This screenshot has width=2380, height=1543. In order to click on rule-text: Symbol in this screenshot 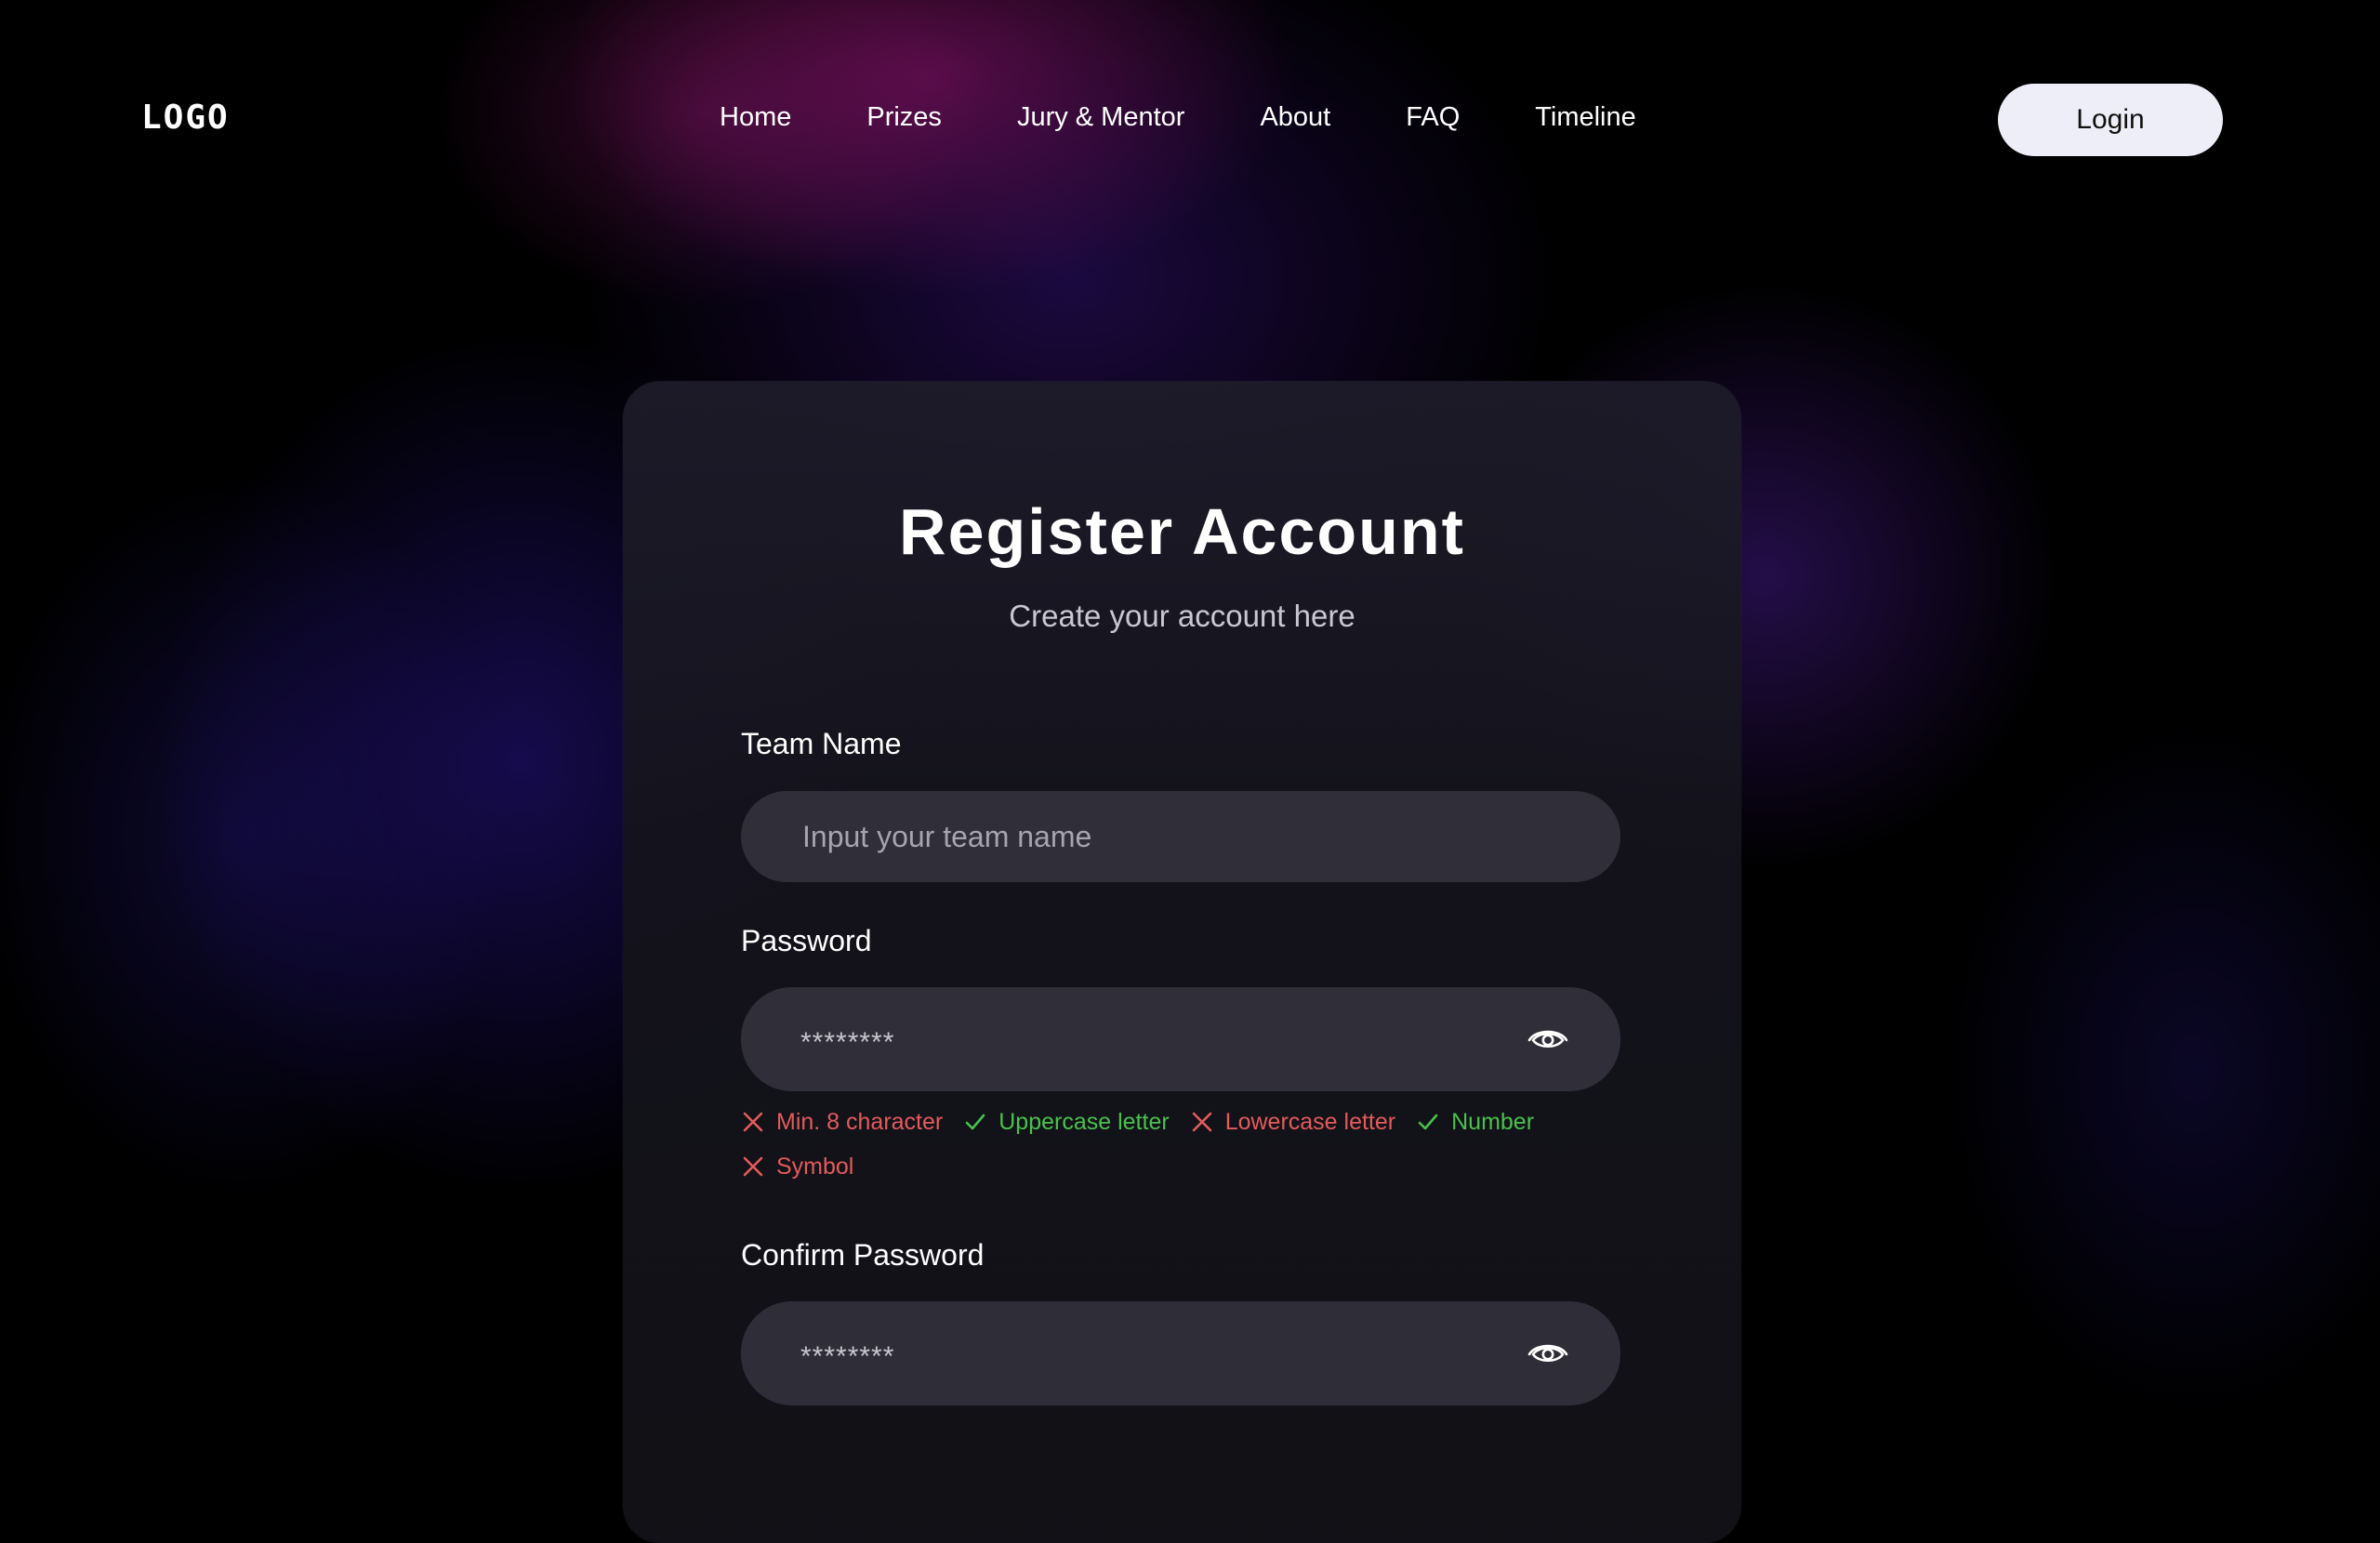, I will do `click(815, 1166)`.